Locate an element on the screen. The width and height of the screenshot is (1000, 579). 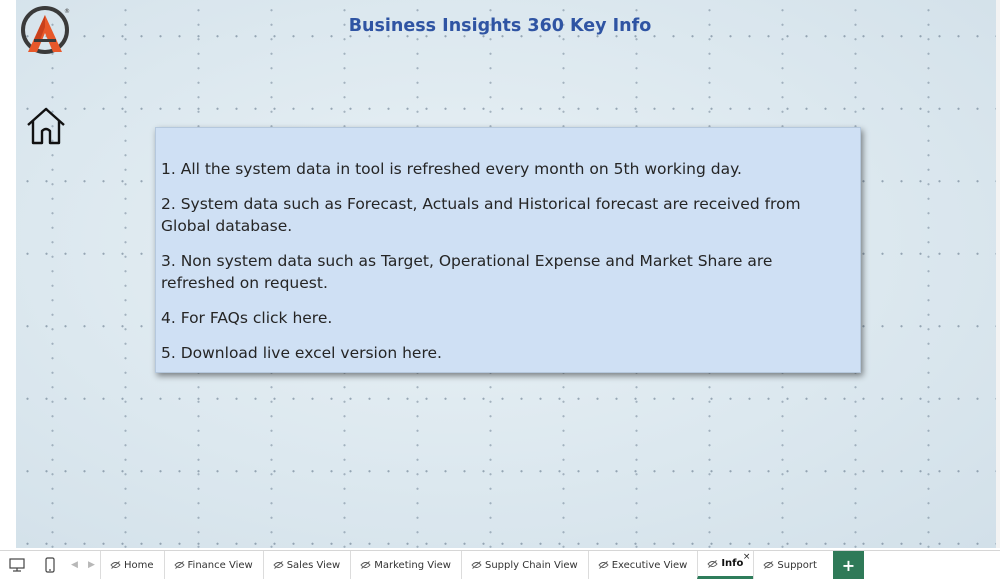
tab-support: Support is located at coordinates (790, 565).